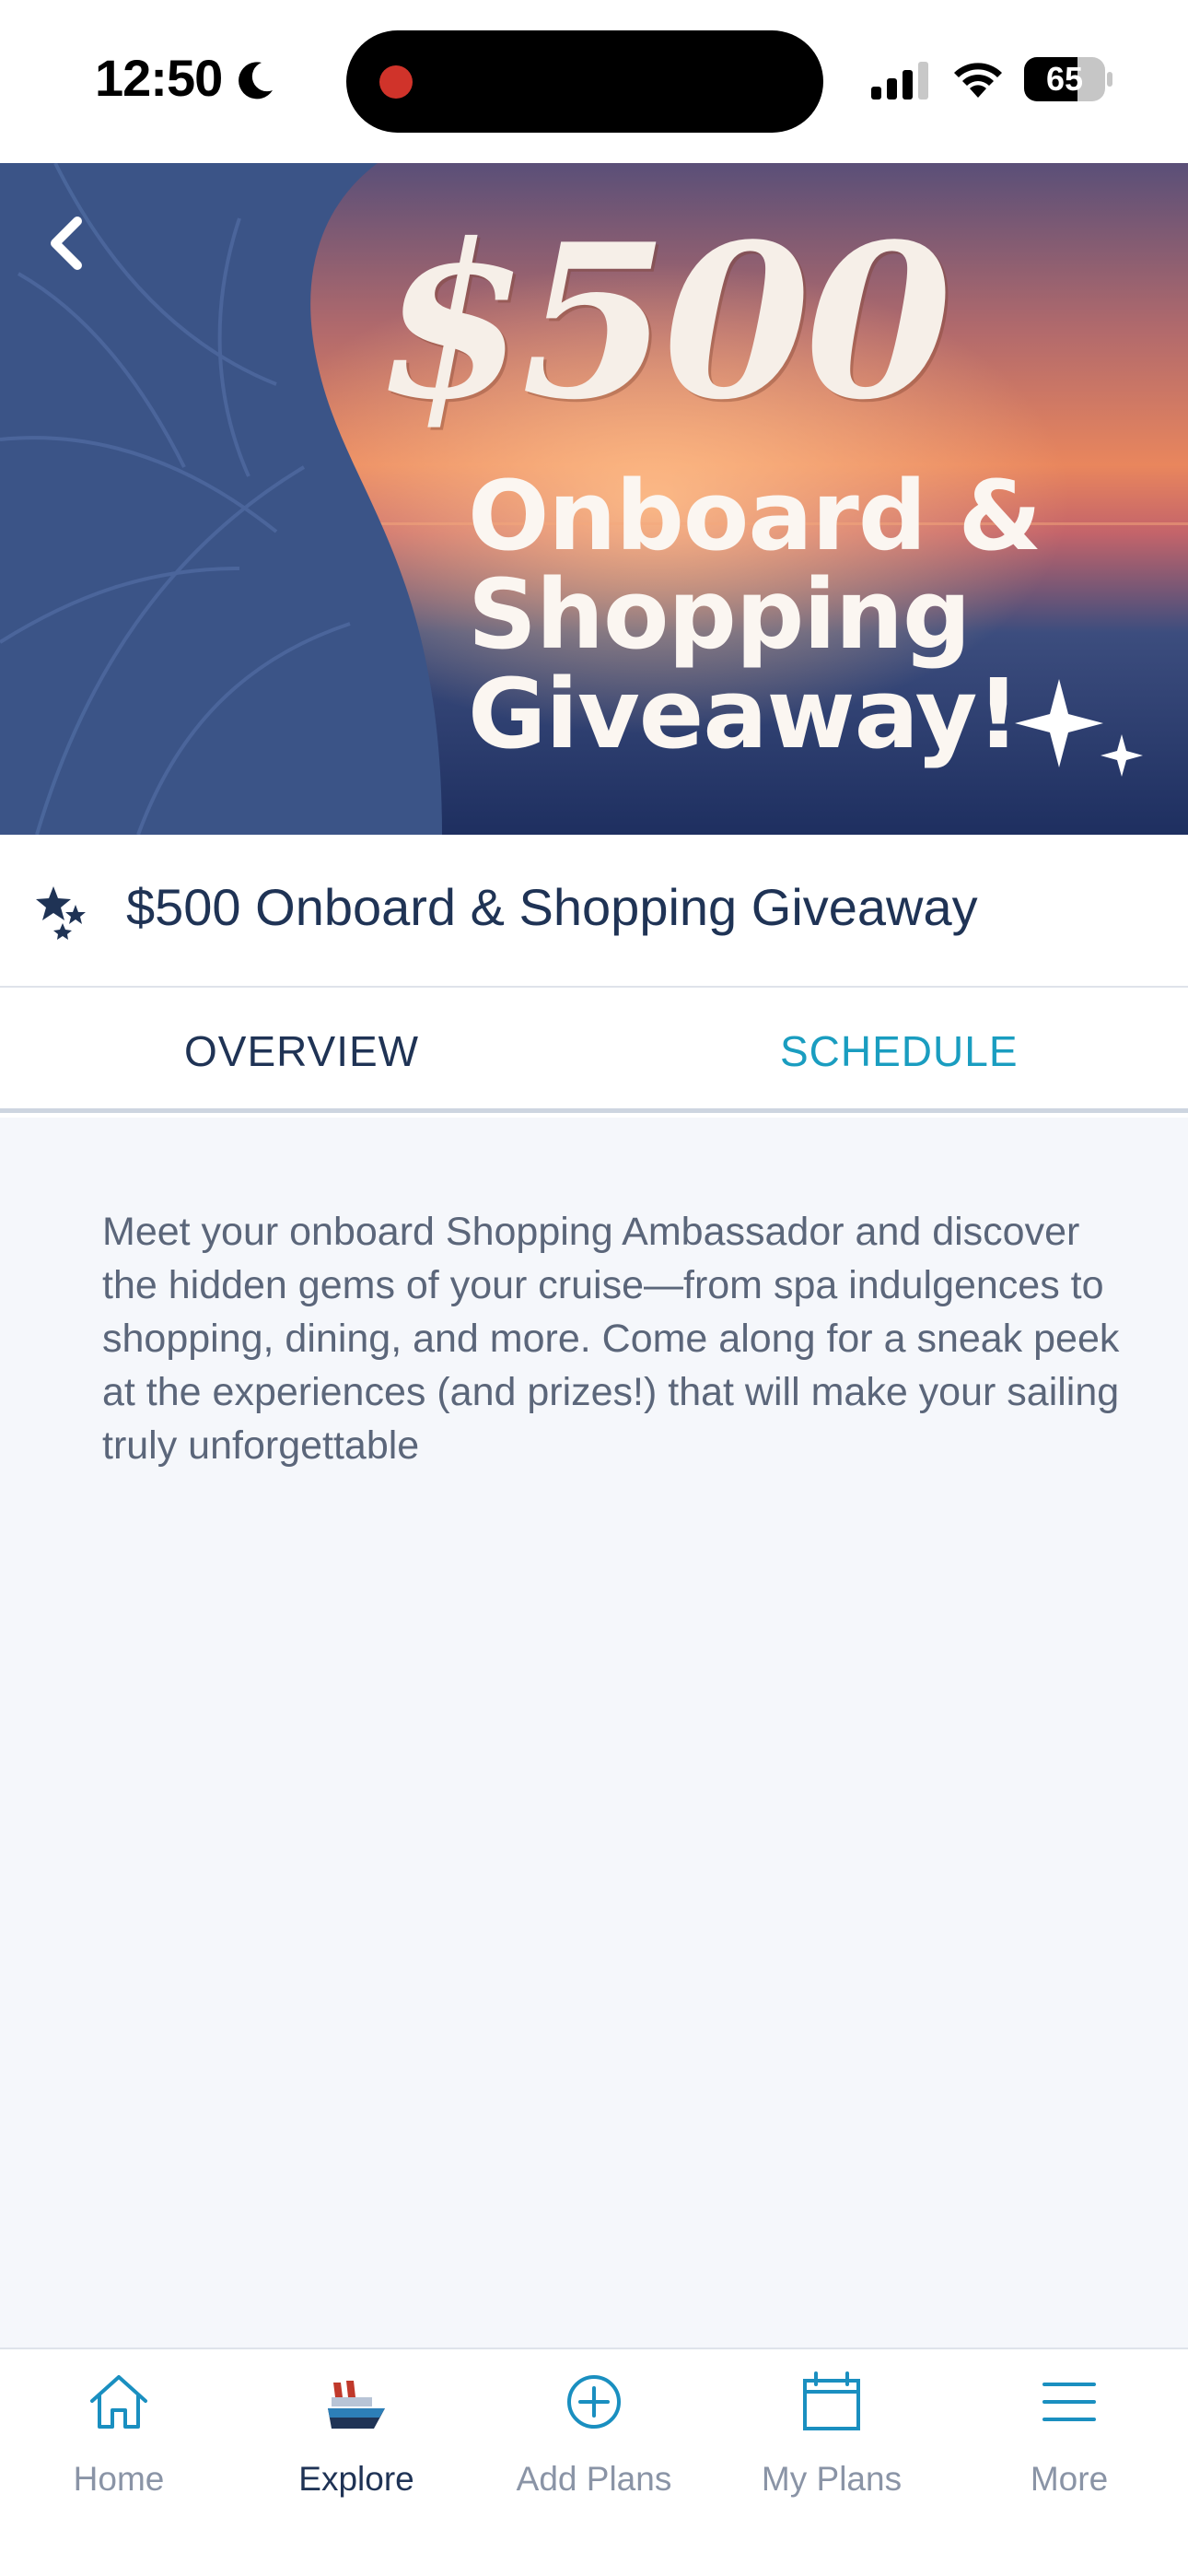 The width and height of the screenshot is (1188, 2576). What do you see at coordinates (594, 2479) in the screenshot?
I see `nav-add-plans-label: Add Plans` at bounding box center [594, 2479].